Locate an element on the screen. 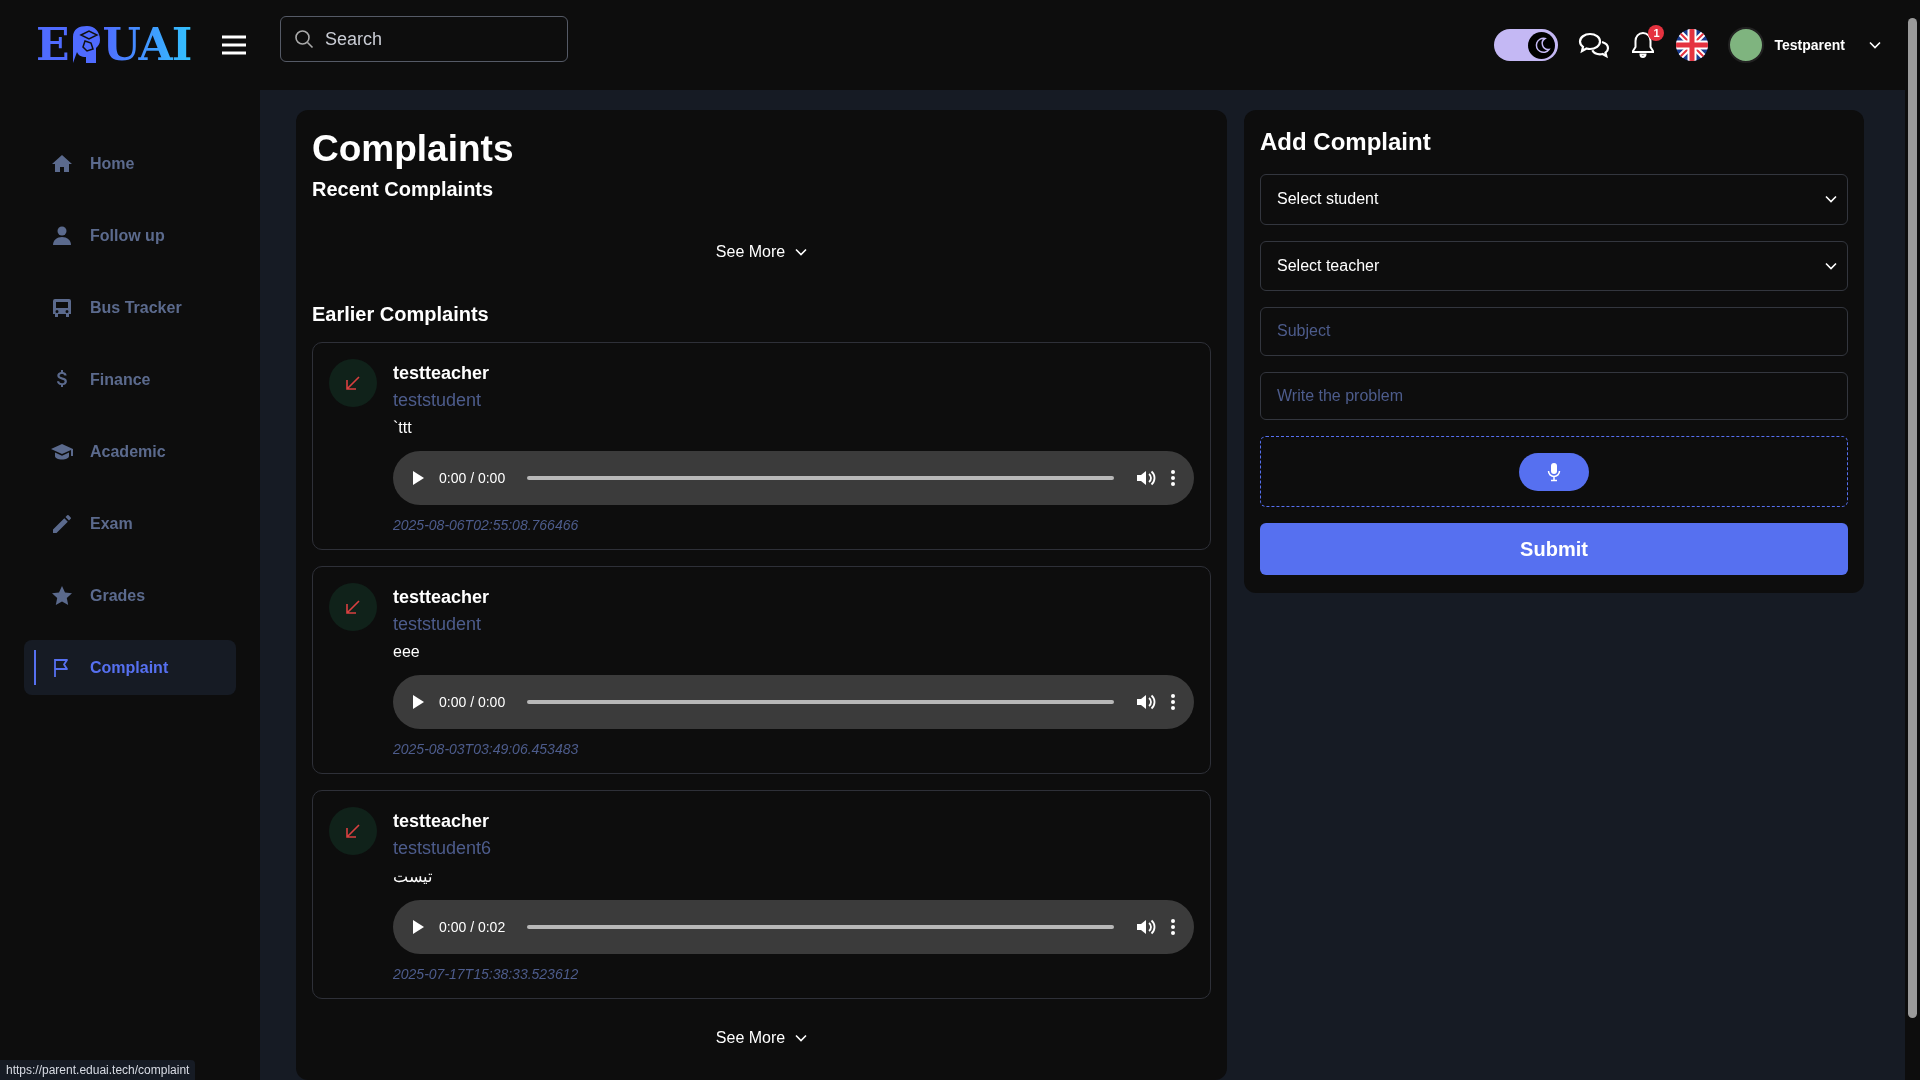  timestamp: 2025-08-06T02:55:08.766466 is located at coordinates (486, 525).